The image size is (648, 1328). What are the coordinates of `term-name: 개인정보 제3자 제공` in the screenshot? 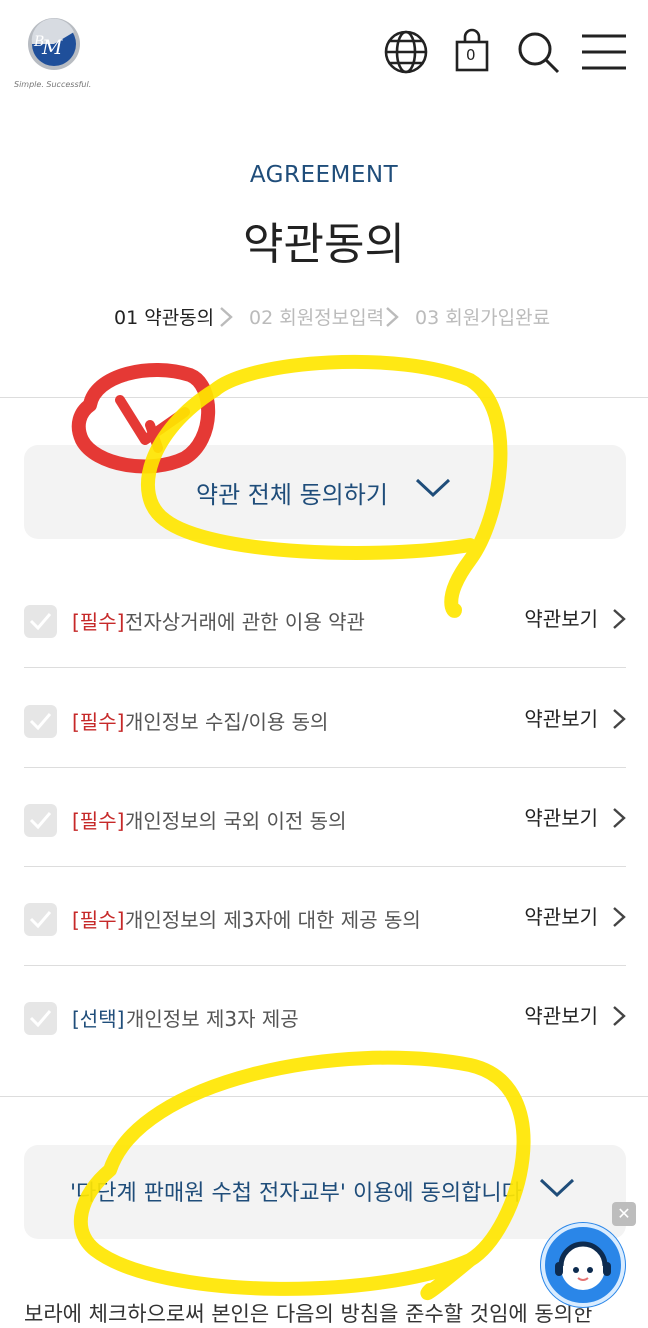 It's located at (212, 1019).